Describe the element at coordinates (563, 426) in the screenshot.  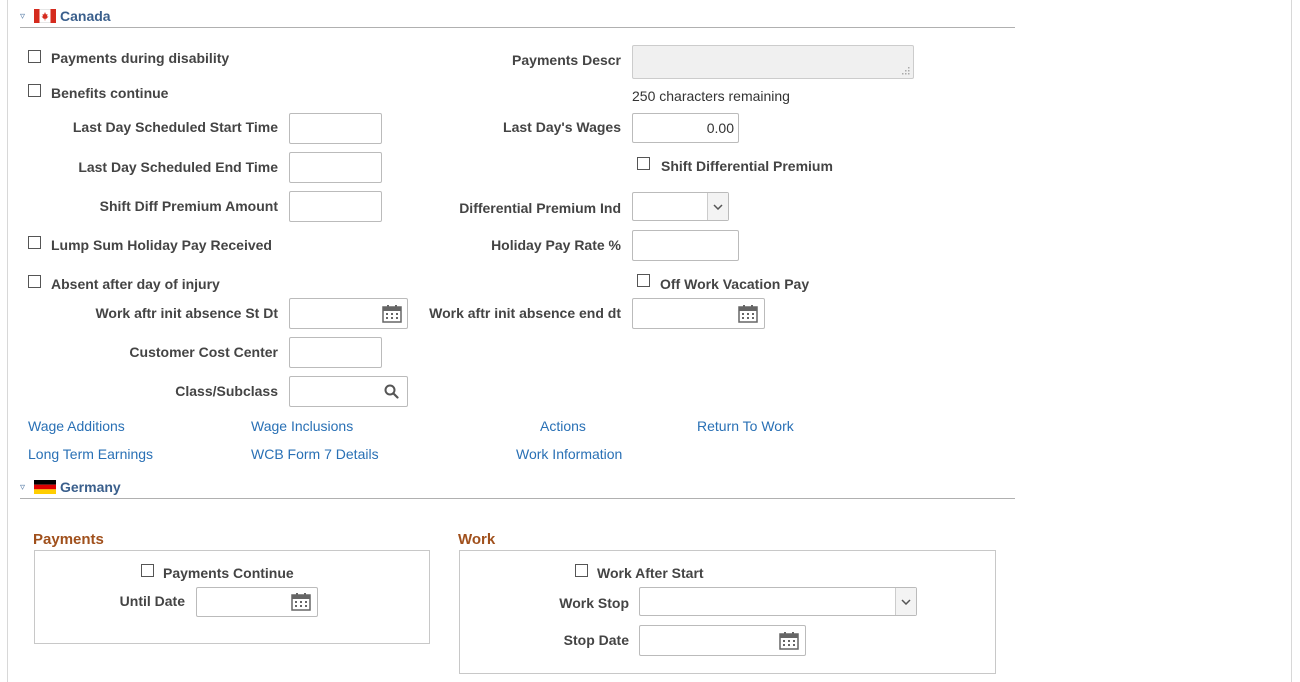
I see `actions-link: Actions` at that location.